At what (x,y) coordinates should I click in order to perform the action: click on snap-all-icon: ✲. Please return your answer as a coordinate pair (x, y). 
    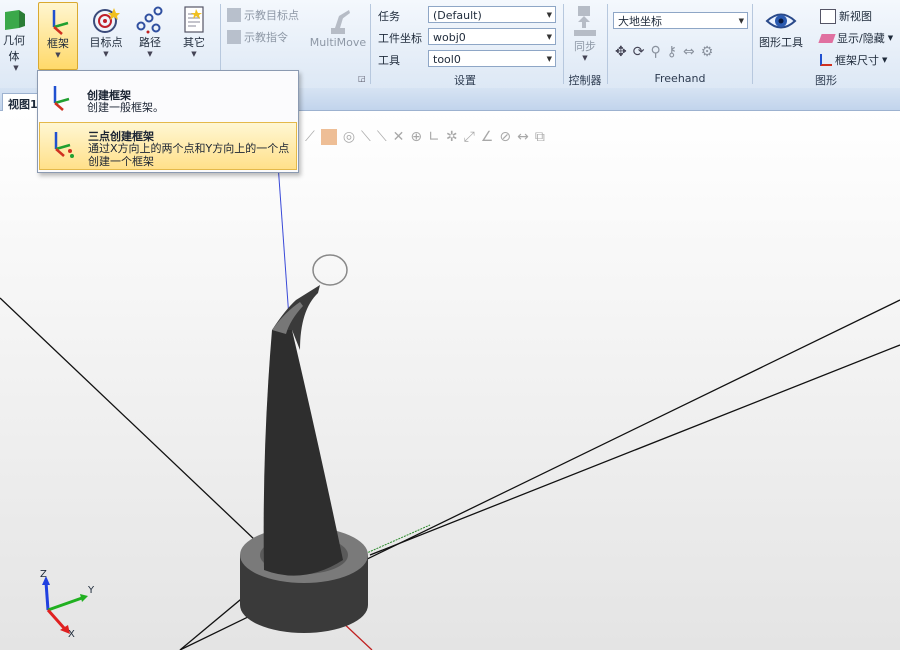
    Looking at the image, I should click on (452, 137).